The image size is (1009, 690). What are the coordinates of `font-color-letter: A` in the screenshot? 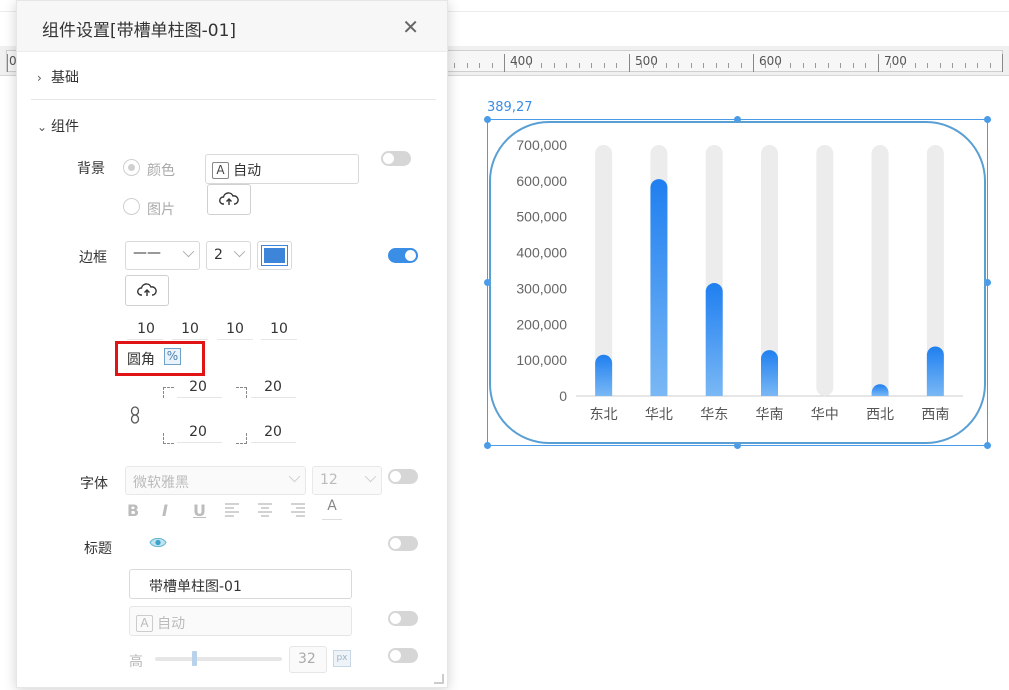 It's located at (332, 506).